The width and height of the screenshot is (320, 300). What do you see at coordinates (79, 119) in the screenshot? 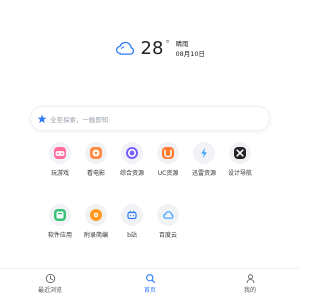
I see `search-placeholder: 全至探索，一触即知` at bounding box center [79, 119].